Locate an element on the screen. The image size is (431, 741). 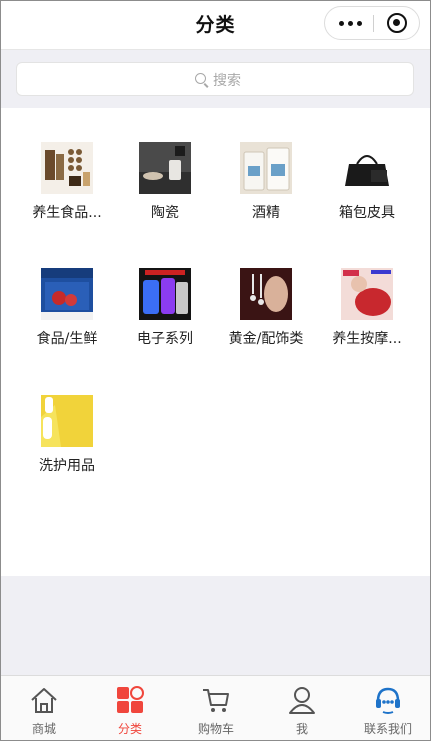
category-label: 食品/生鲜 is located at coordinates (67, 339).